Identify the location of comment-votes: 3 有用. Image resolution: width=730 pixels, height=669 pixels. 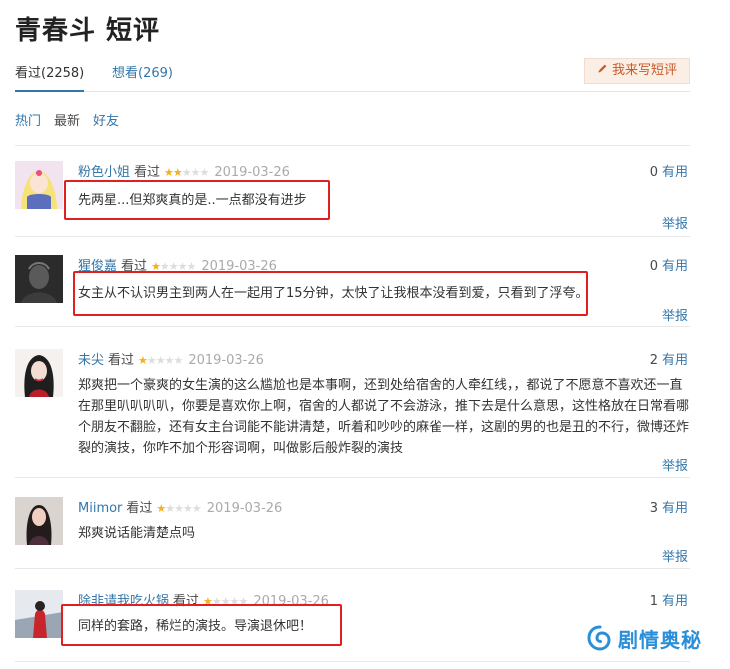
(669, 506).